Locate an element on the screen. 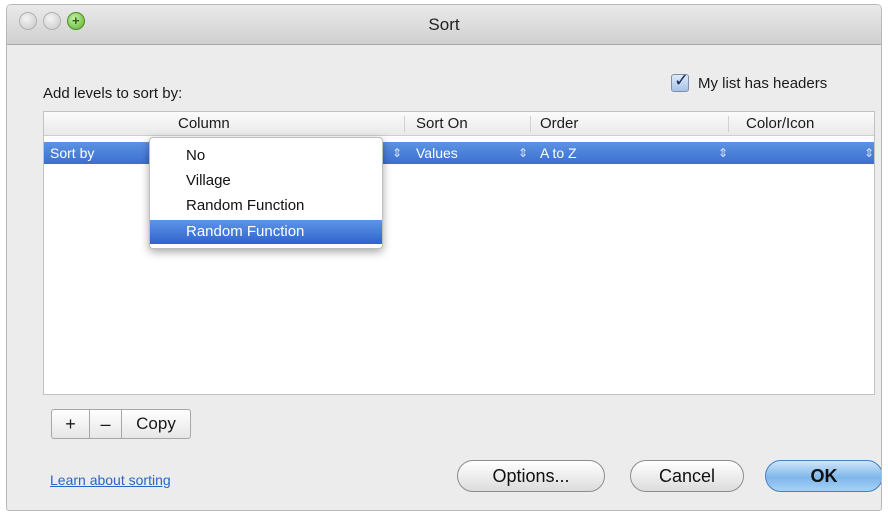  column-header-color-icon: Color/Icon is located at coordinates (780, 124).